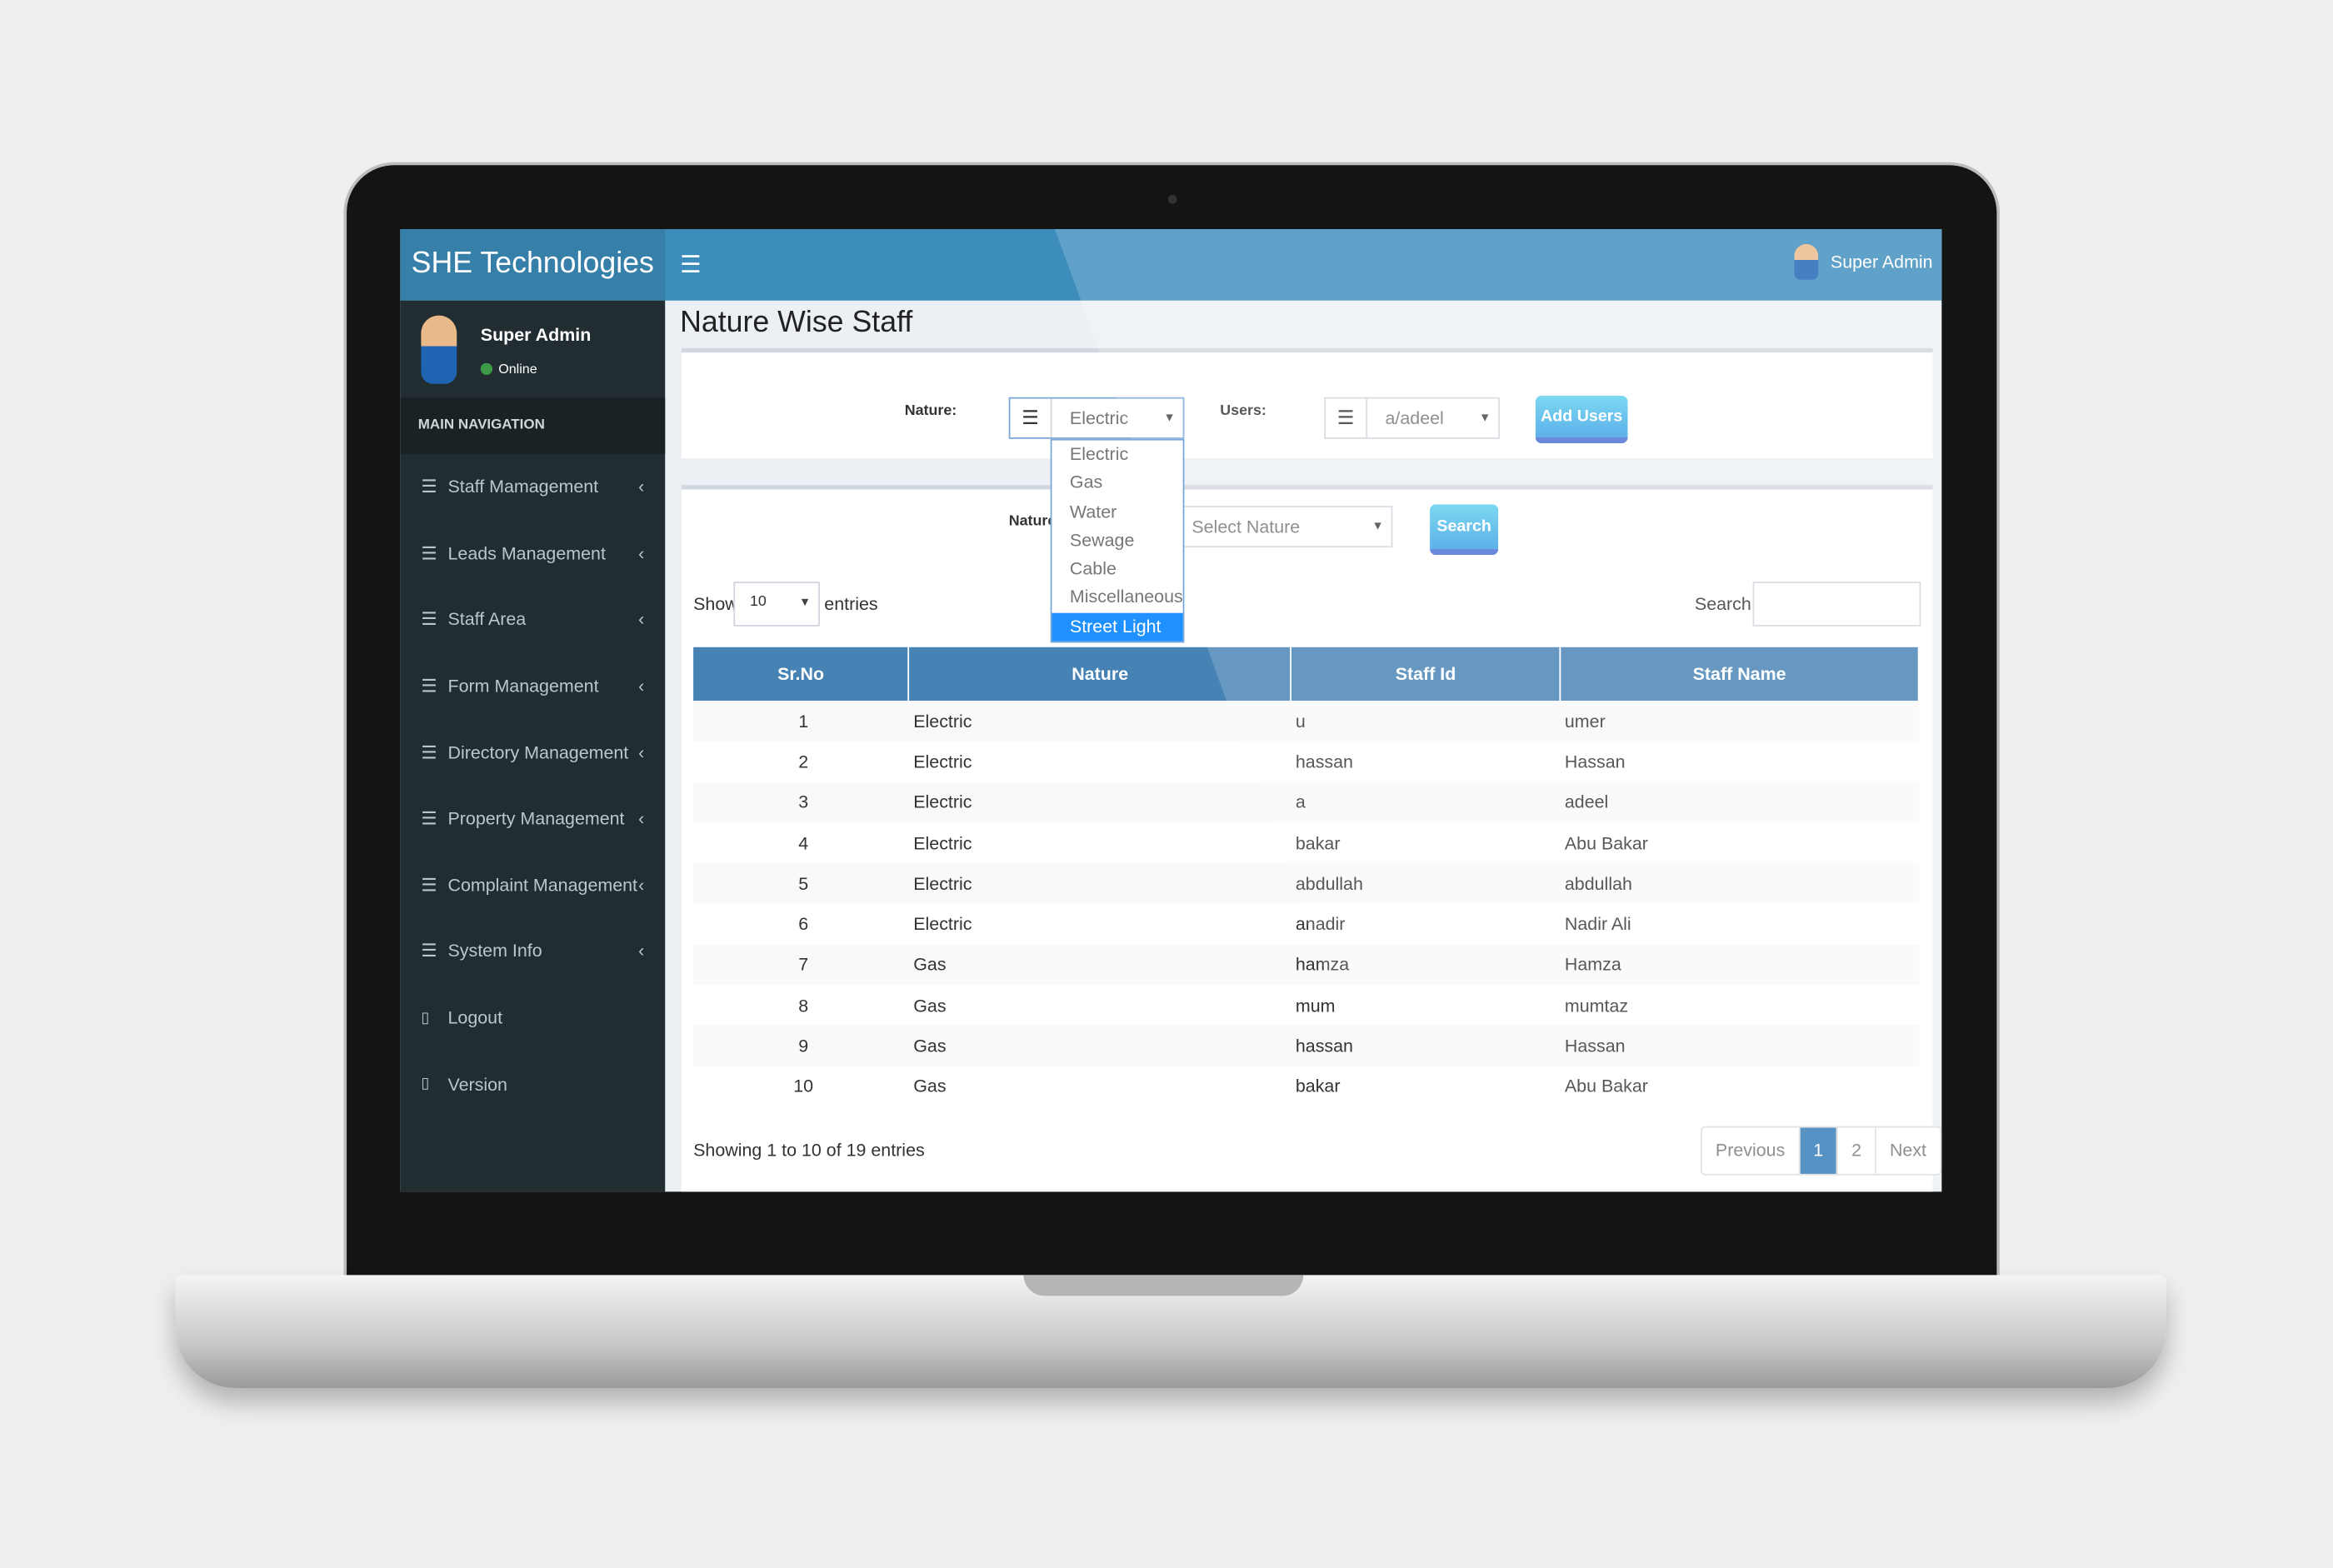 The image size is (2333, 1568). Describe the element at coordinates (1426, 883) in the screenshot. I see `table-cell: abdullah` at that location.